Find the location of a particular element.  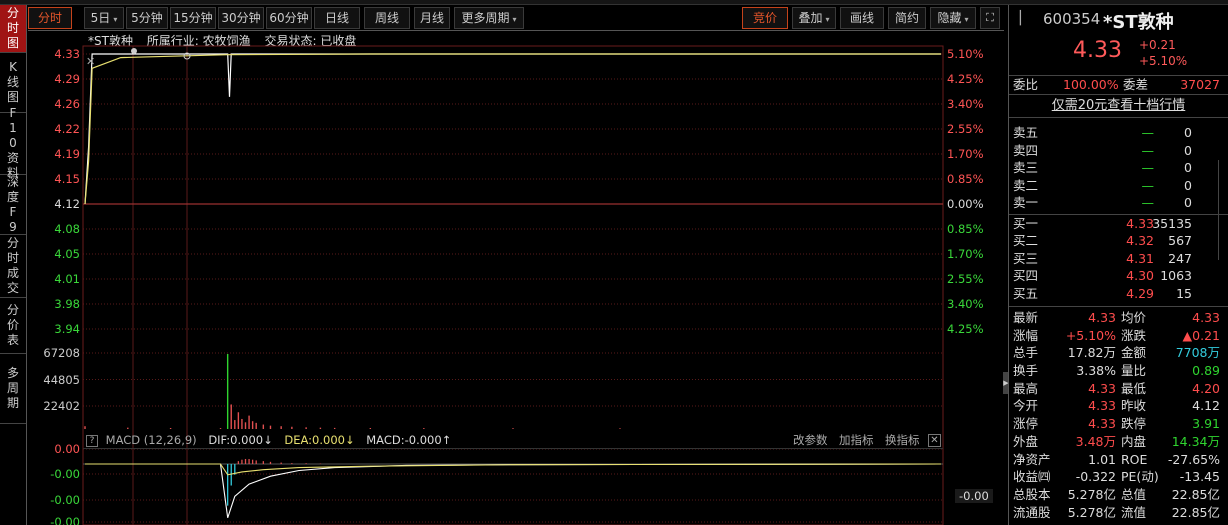

toolbar-left-label-1: 5日 is located at coordinates (100, 18).